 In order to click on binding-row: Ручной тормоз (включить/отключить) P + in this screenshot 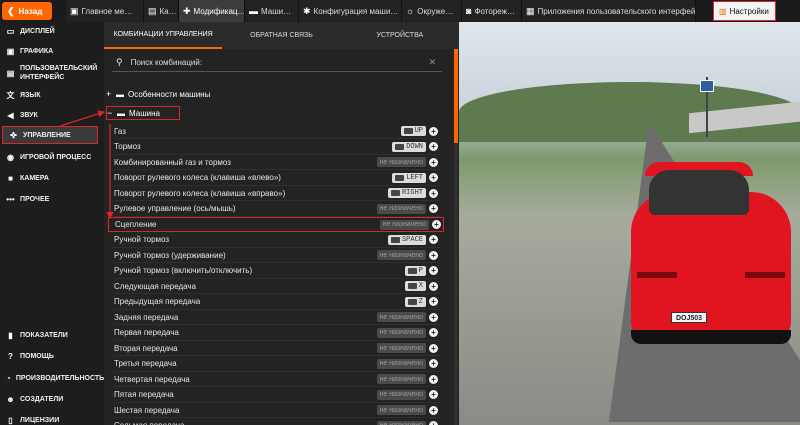, I will do `click(277, 271)`.